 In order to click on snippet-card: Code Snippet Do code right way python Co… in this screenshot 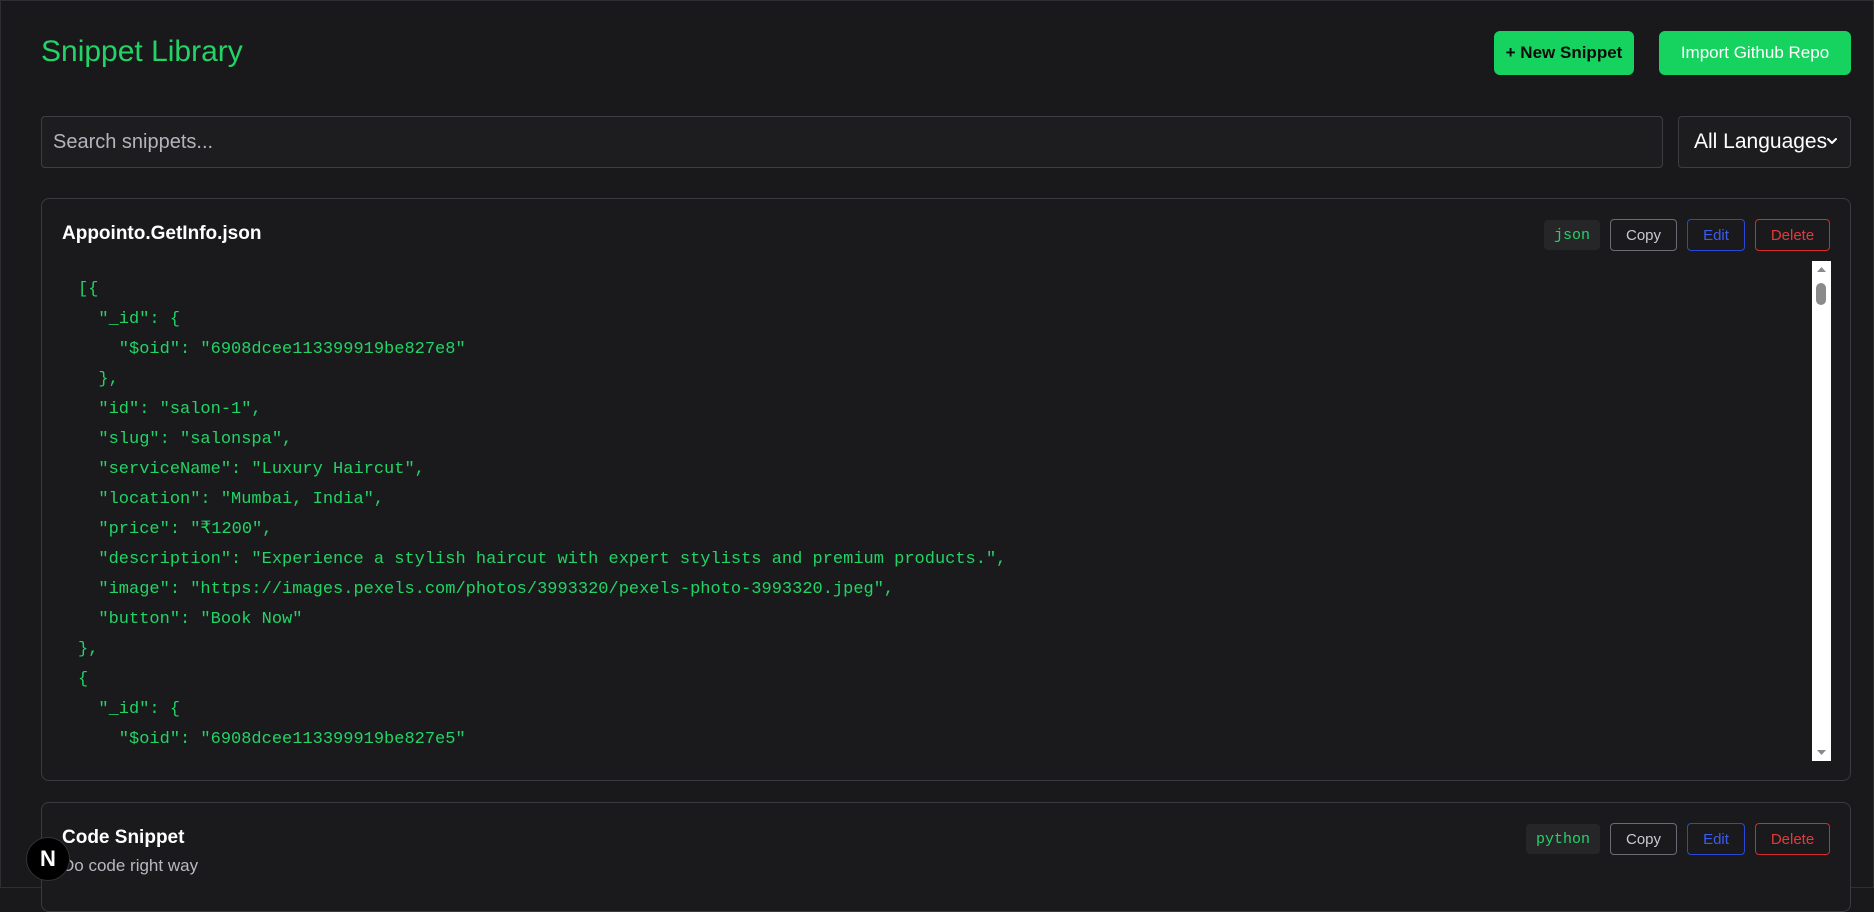, I will do `click(946, 857)`.